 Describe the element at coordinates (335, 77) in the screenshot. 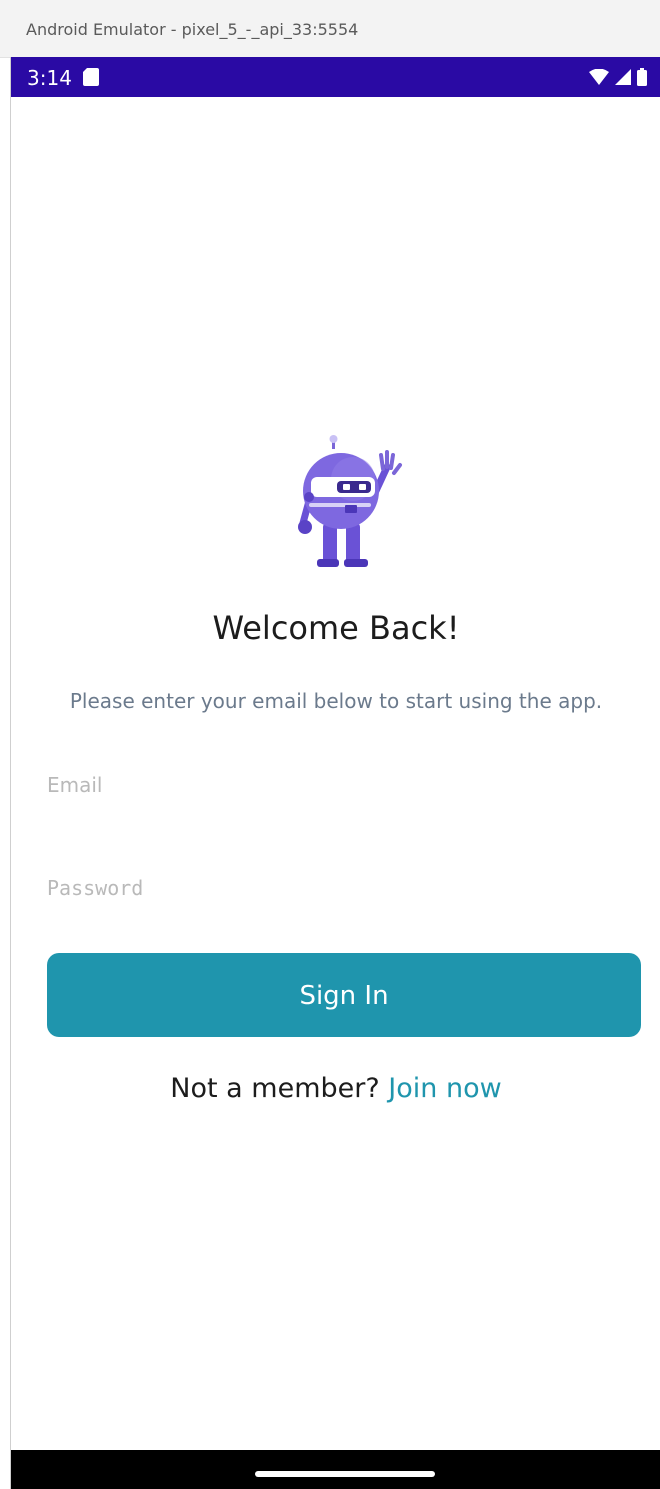

I see `status-bar: 3:14` at that location.